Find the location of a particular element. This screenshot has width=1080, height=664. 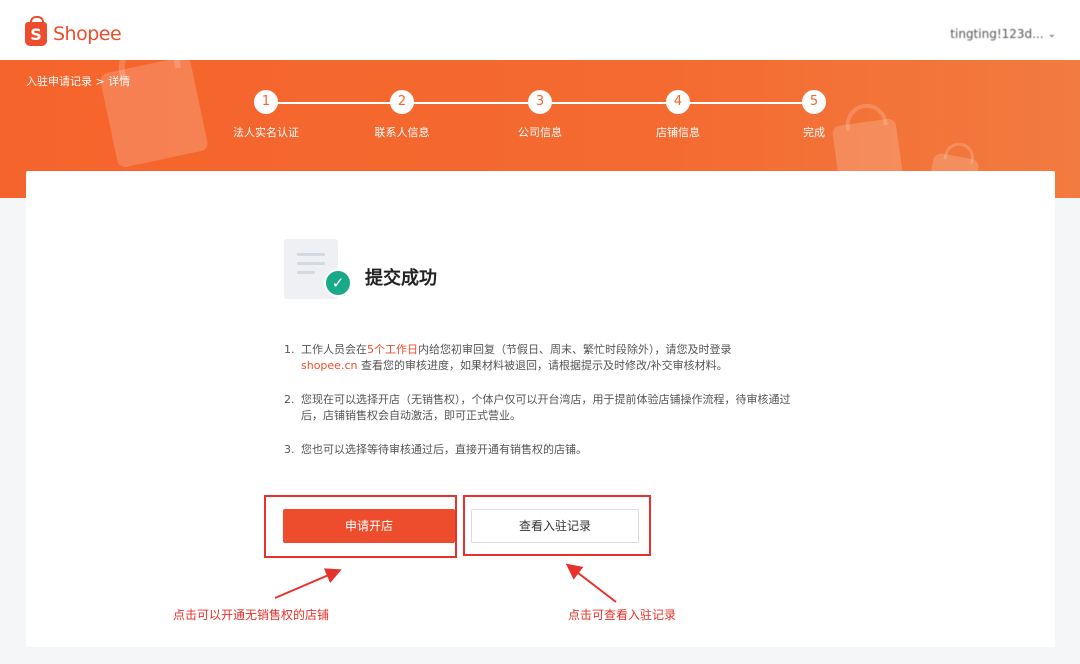

document-check-icon: ✓ is located at coordinates (318, 271).